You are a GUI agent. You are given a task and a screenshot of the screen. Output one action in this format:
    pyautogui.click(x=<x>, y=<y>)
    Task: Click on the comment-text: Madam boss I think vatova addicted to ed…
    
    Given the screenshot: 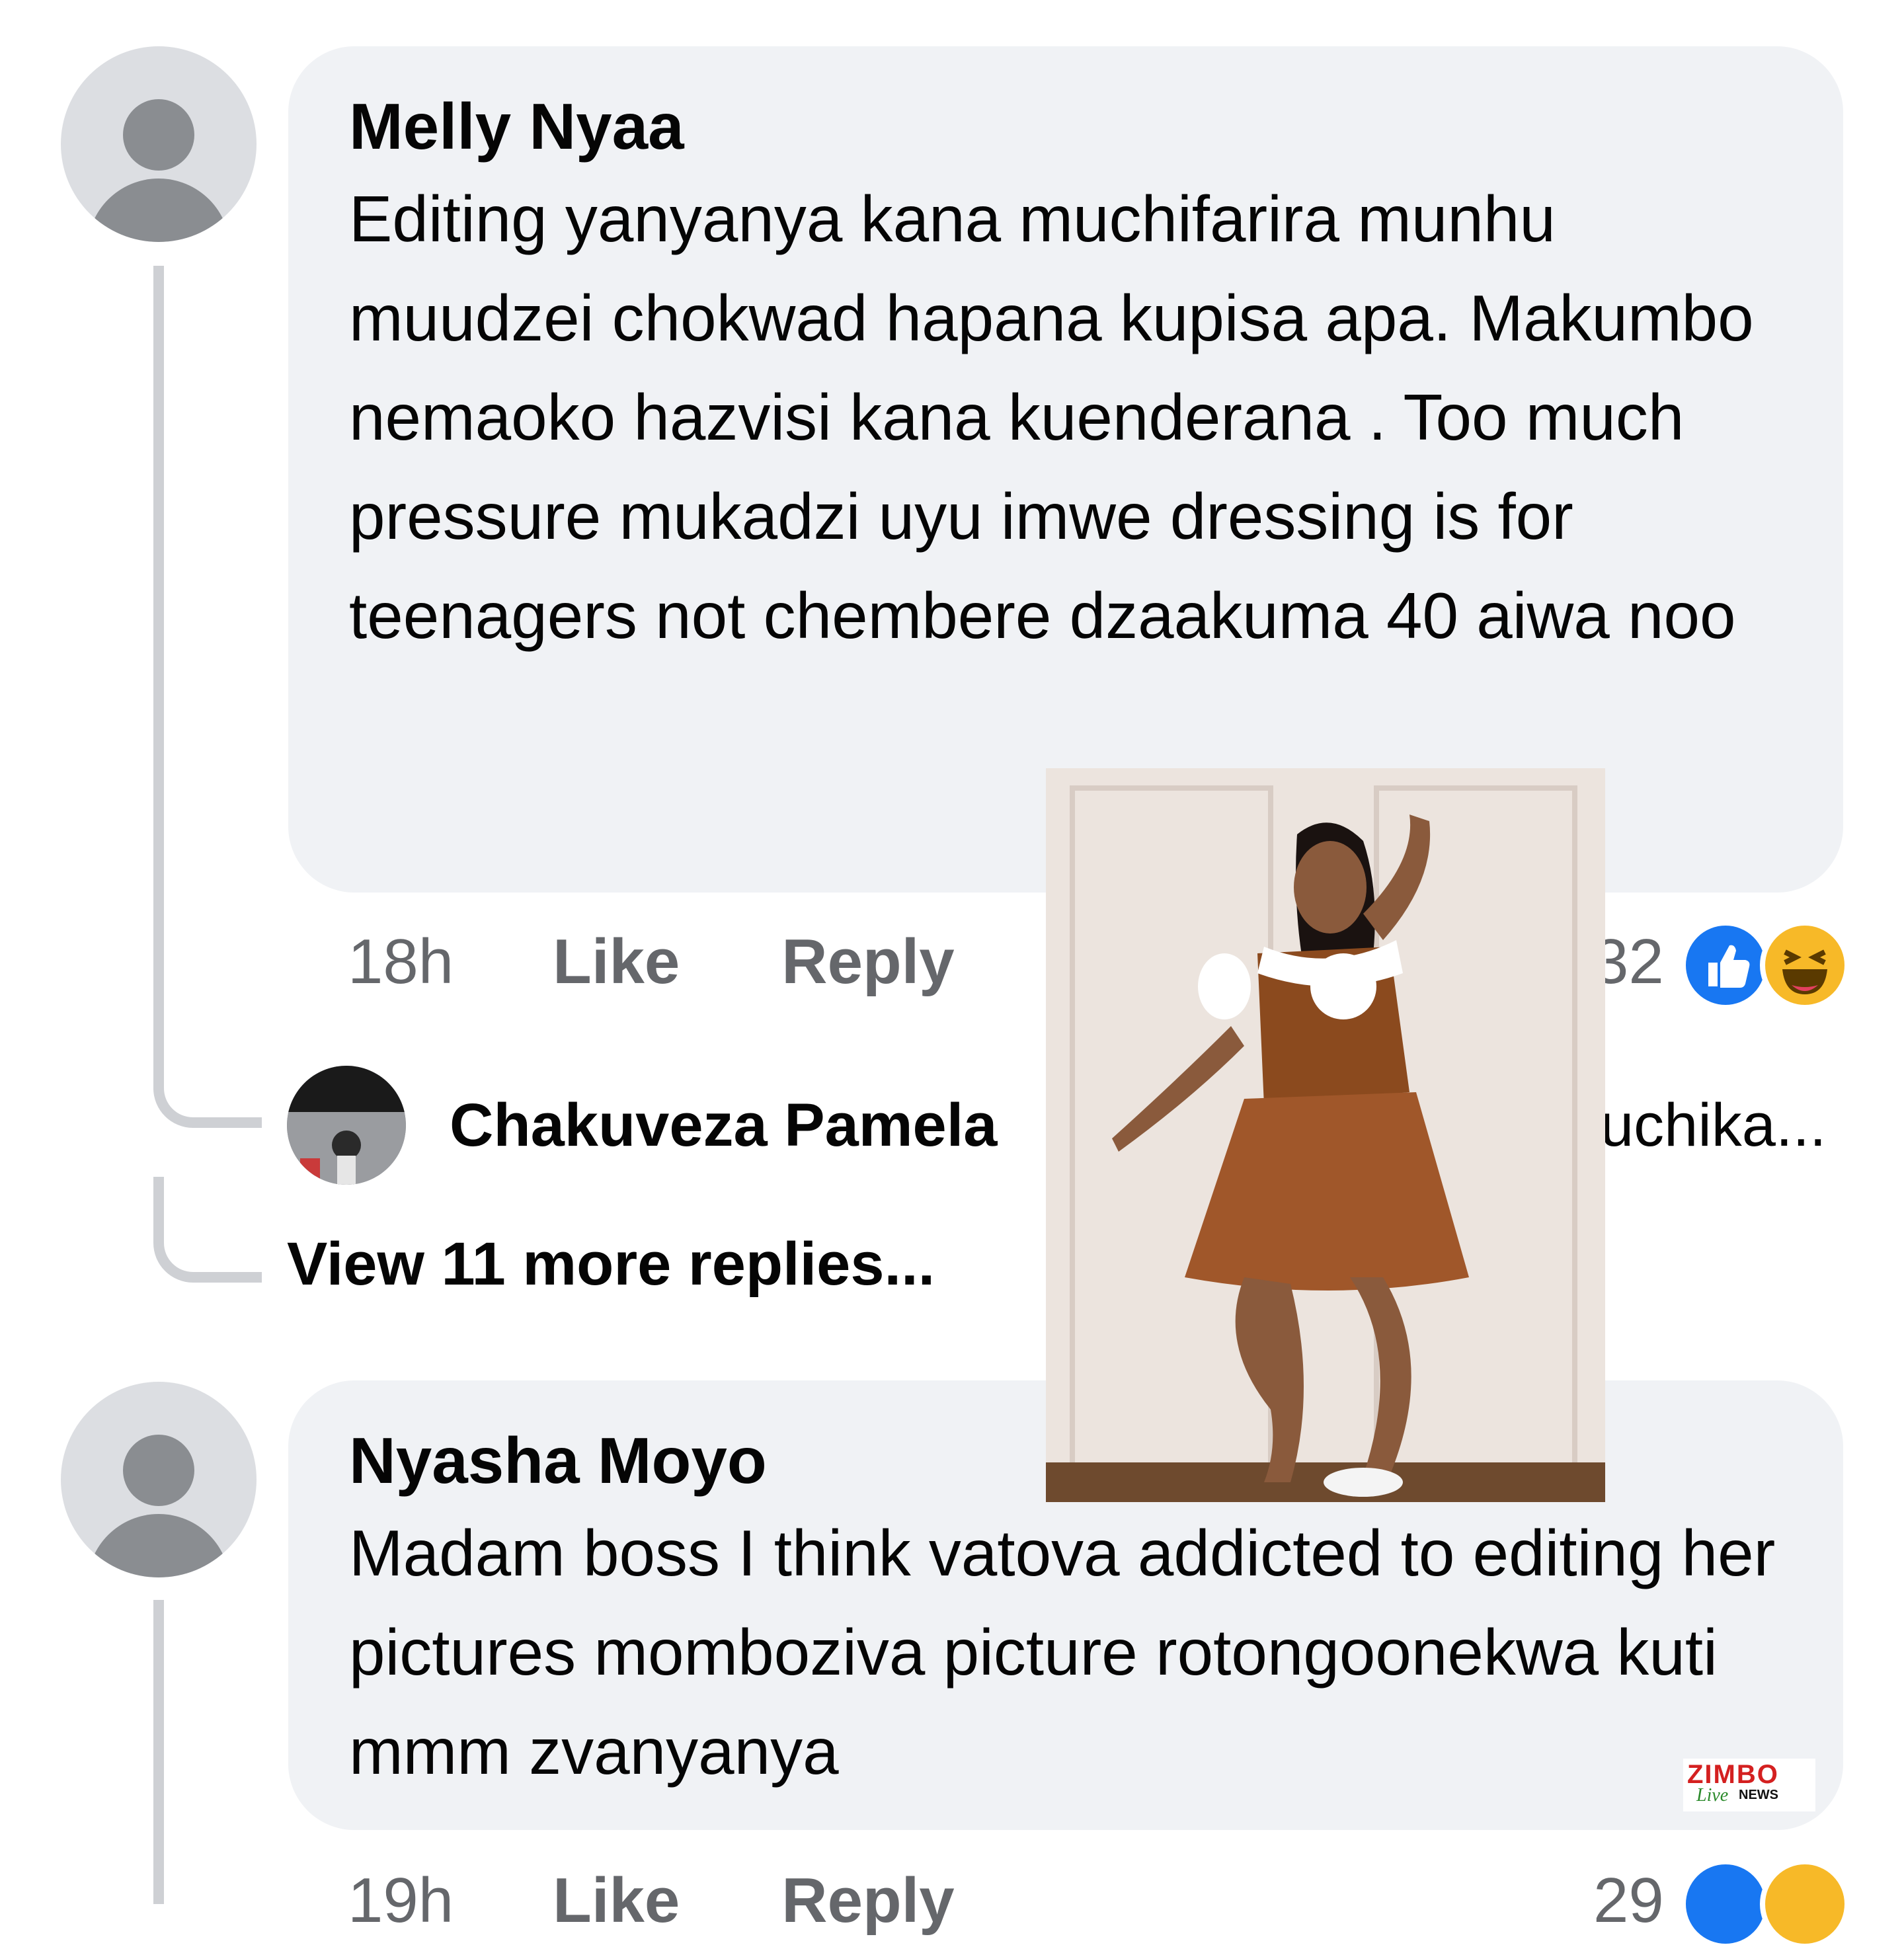 What is the action you would take?
    pyautogui.click(x=1062, y=1652)
    